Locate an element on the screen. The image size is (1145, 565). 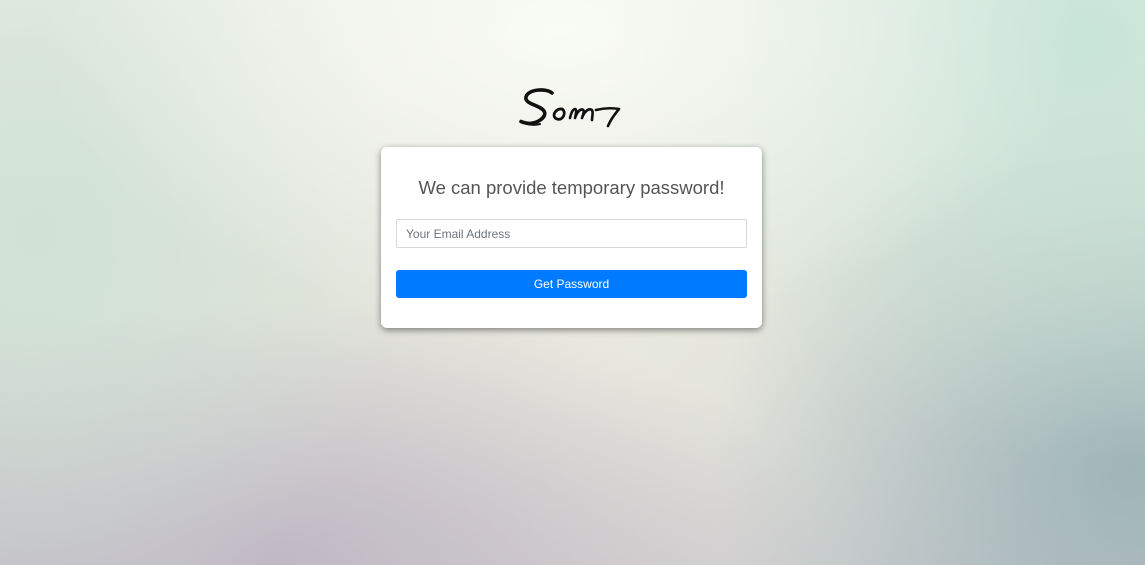
card-title: We can provide temporary password! is located at coordinates (571, 187).